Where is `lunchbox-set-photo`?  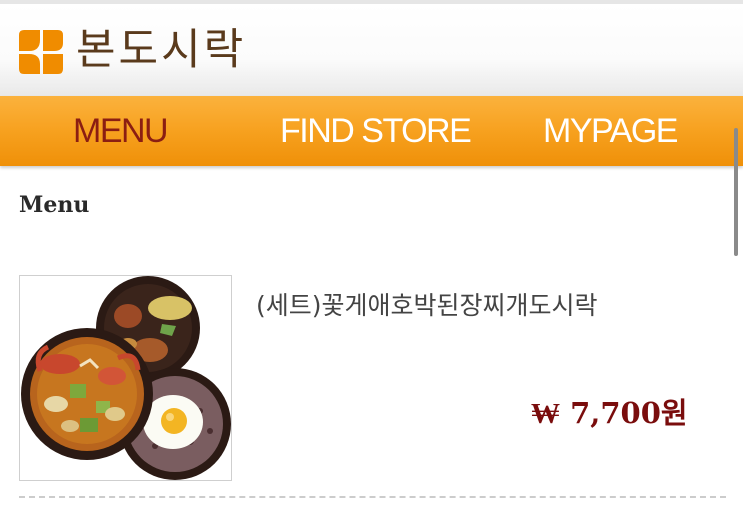
lunchbox-set-photo is located at coordinates (126, 378).